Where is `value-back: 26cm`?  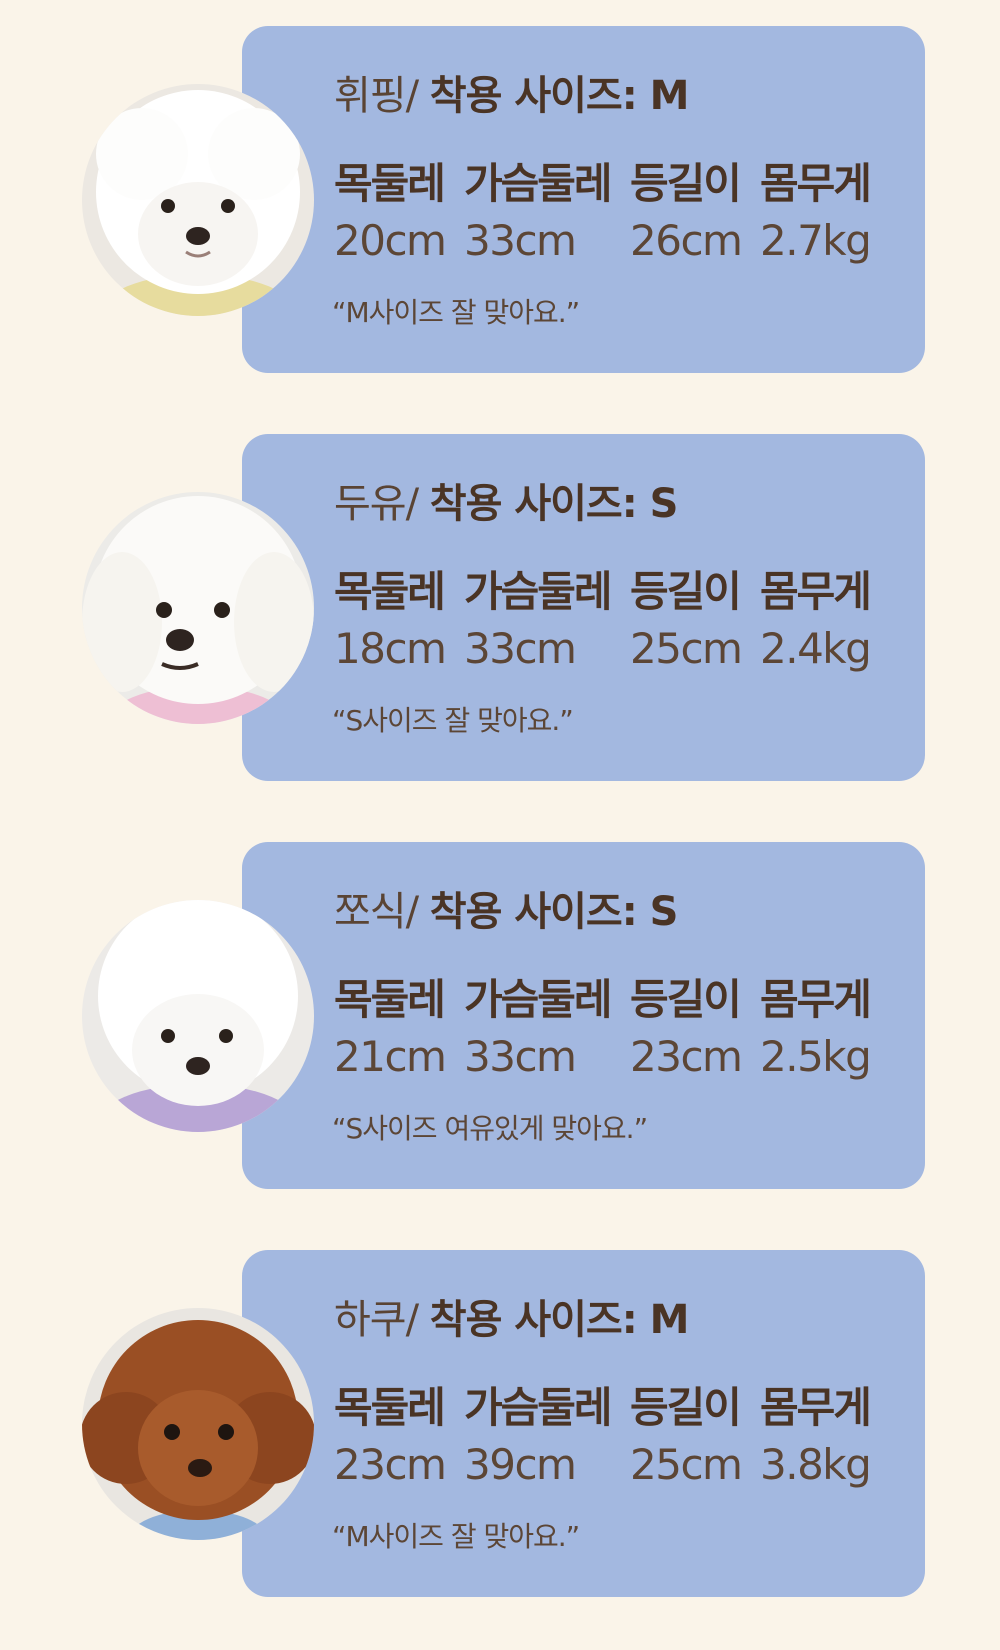
value-back: 26cm is located at coordinates (686, 240).